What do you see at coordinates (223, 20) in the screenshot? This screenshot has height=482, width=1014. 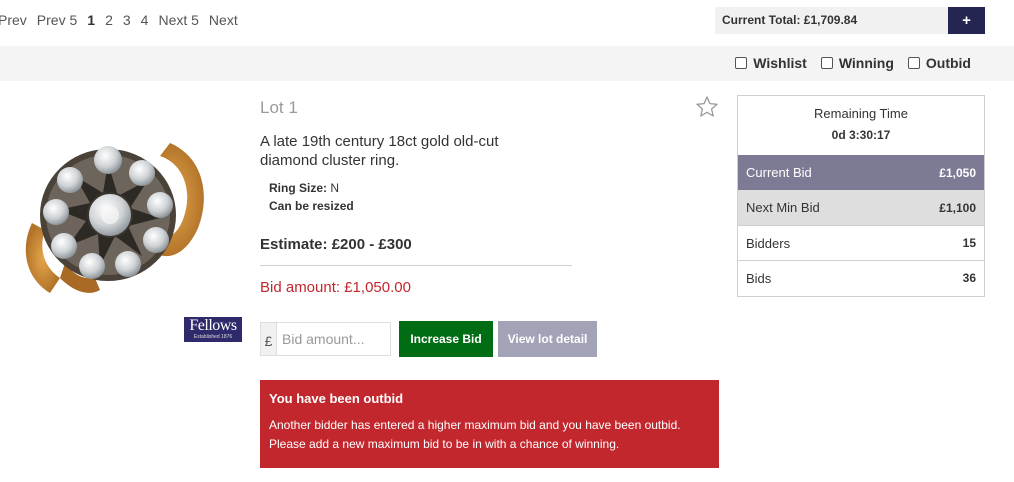 I see `pagination-next: Next` at bounding box center [223, 20].